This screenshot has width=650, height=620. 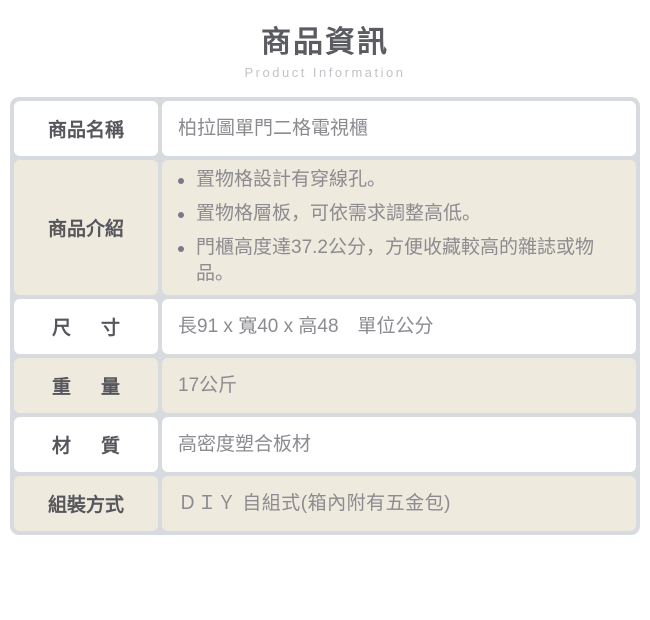 I want to click on row-label-weight: 重量, so click(x=86, y=385).